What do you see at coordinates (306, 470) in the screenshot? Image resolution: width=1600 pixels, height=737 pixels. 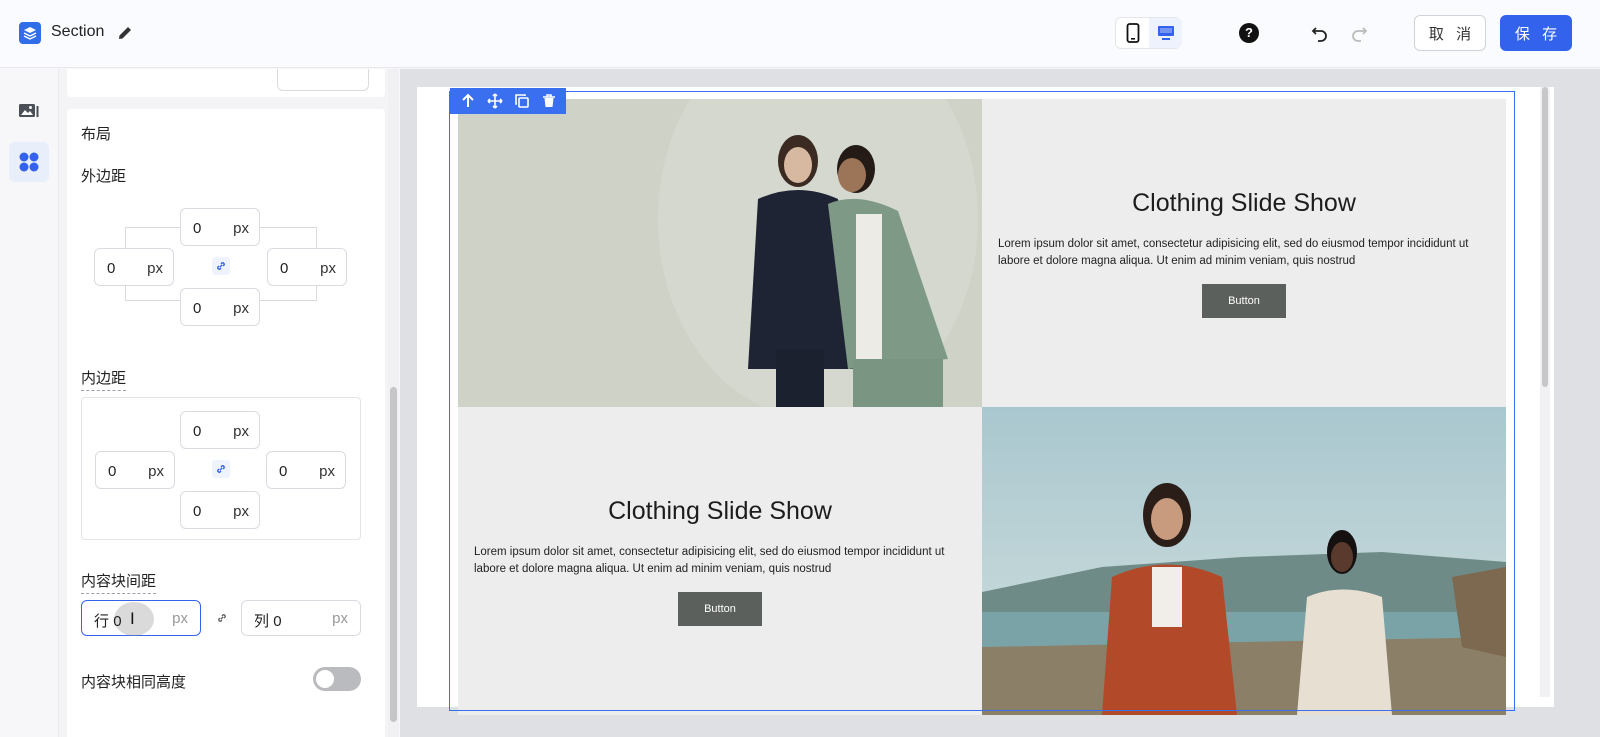 I see `padding-right-input: 0 px` at bounding box center [306, 470].